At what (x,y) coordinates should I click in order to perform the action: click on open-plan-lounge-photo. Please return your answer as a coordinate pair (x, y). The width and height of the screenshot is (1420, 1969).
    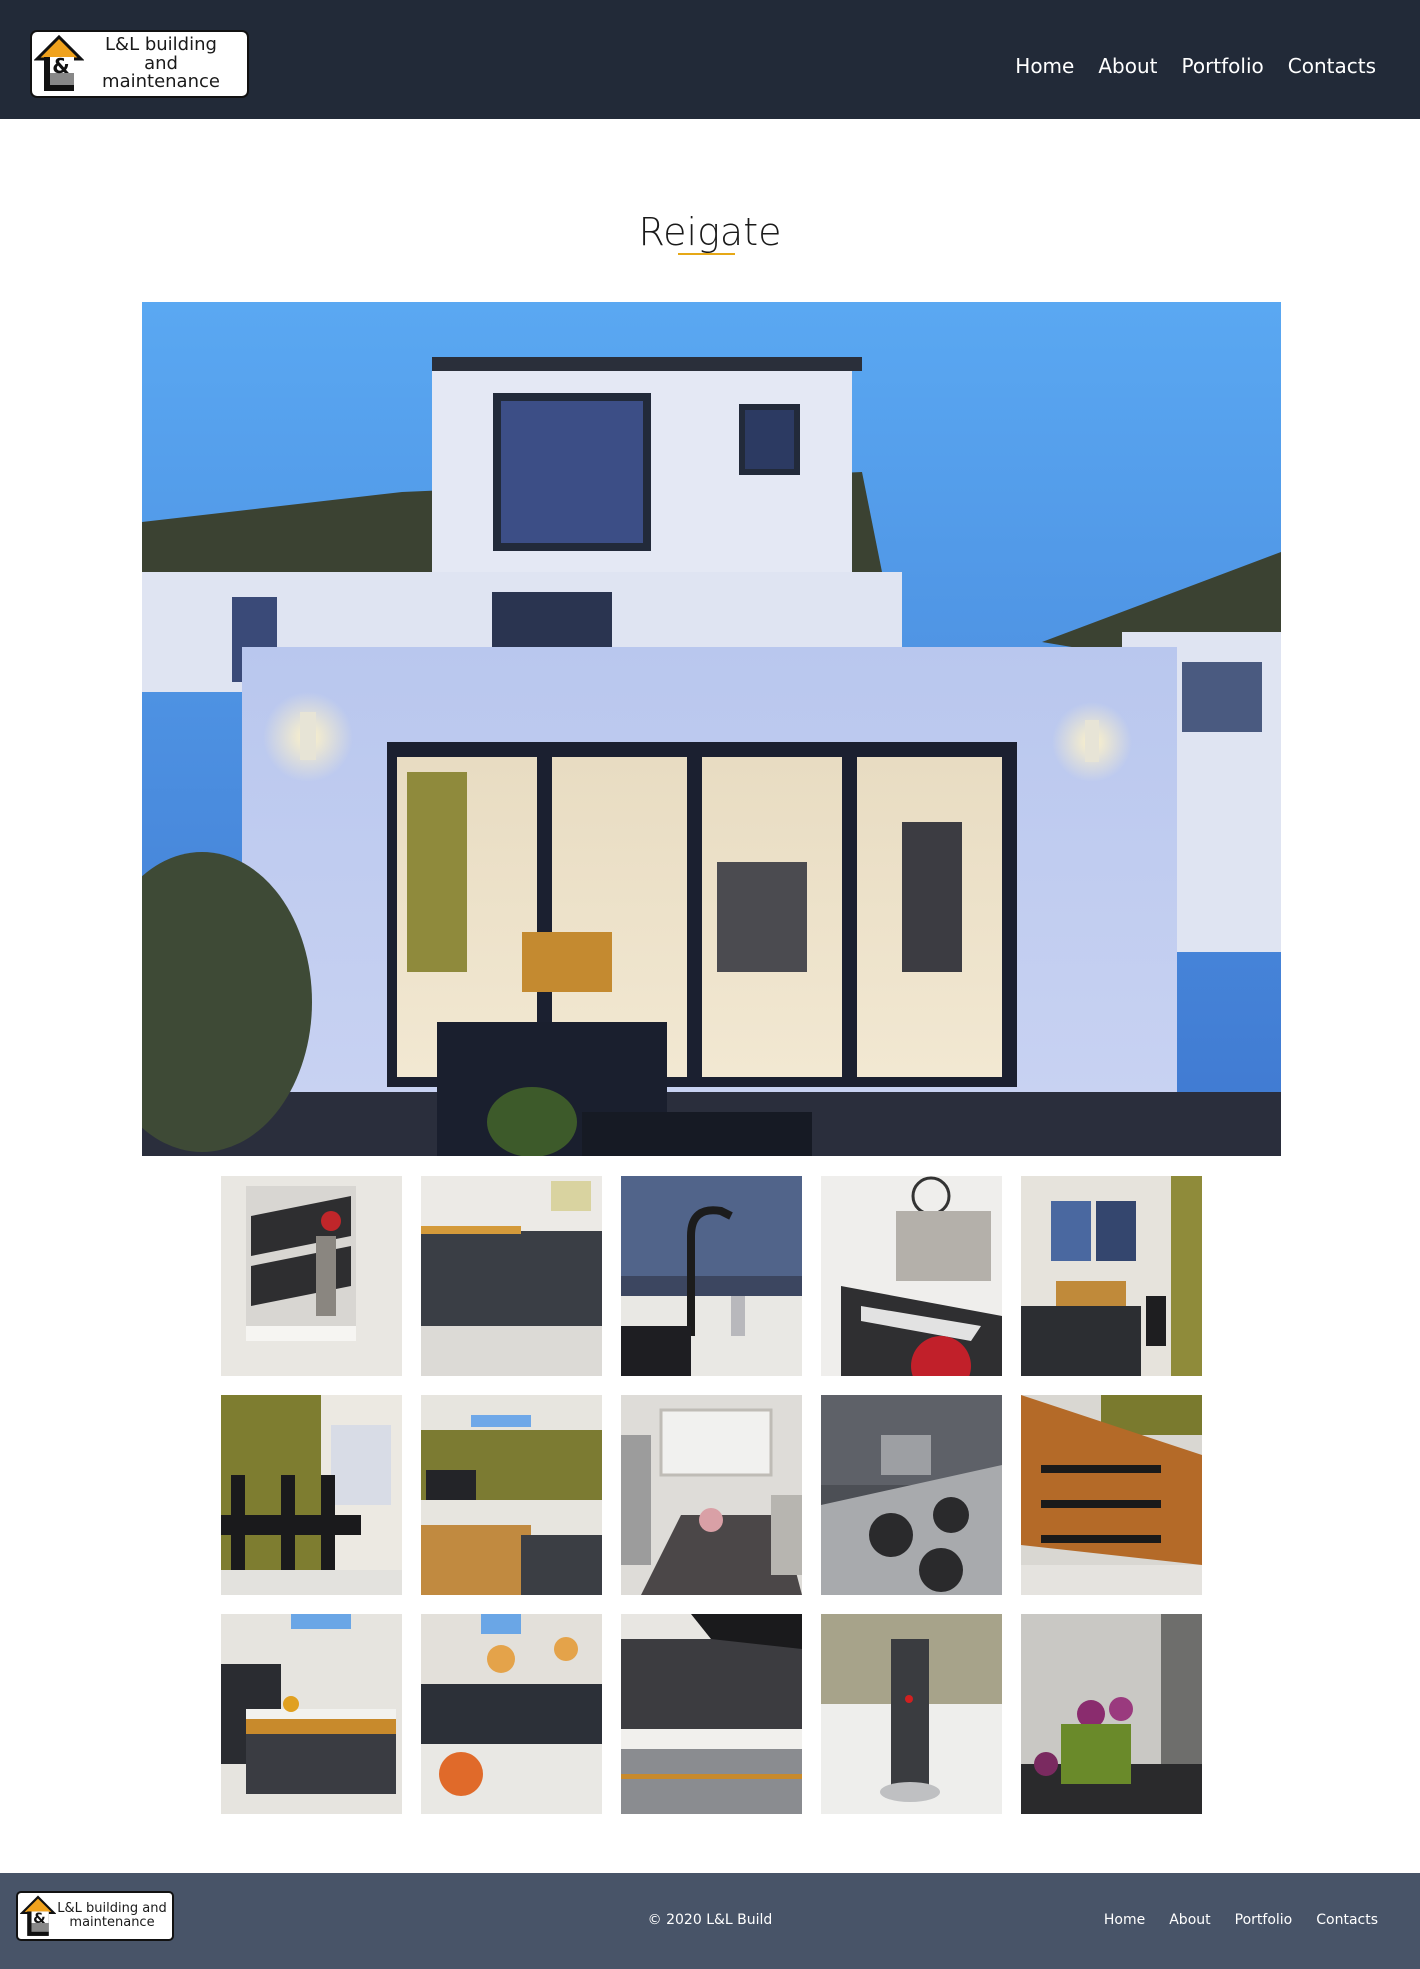
    Looking at the image, I should click on (511, 1495).